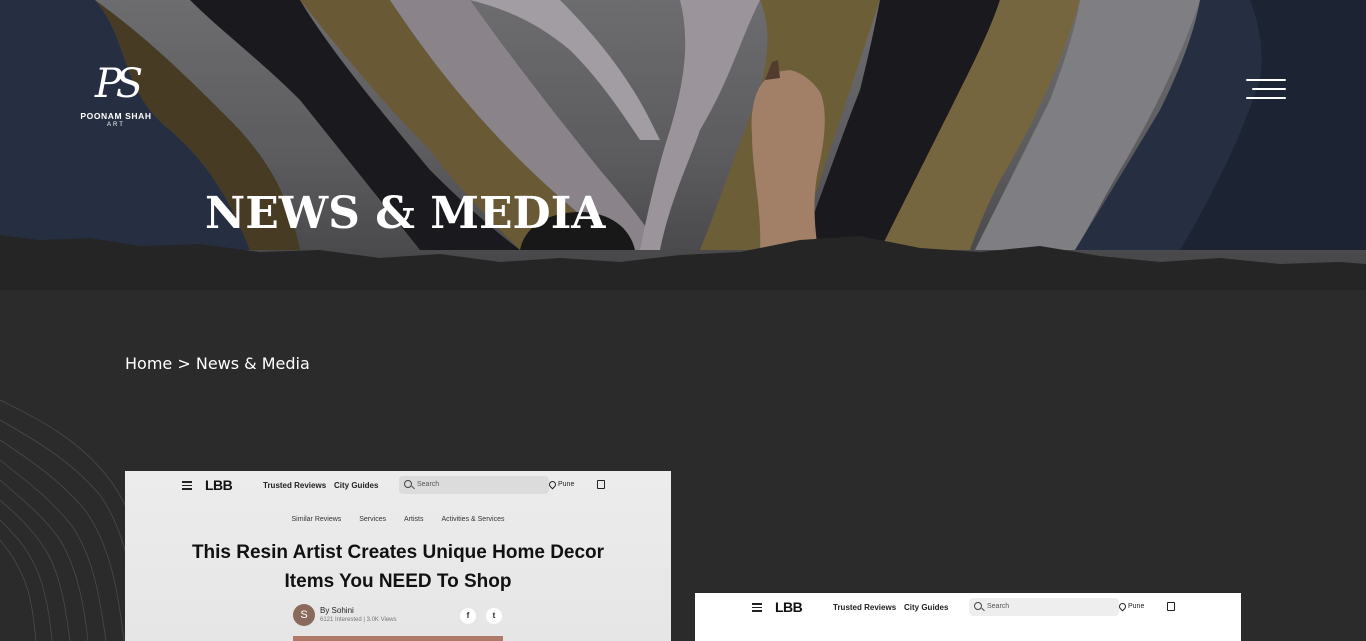  What do you see at coordinates (405, 213) in the screenshot?
I see `page-title: NEWS & MEDIA` at bounding box center [405, 213].